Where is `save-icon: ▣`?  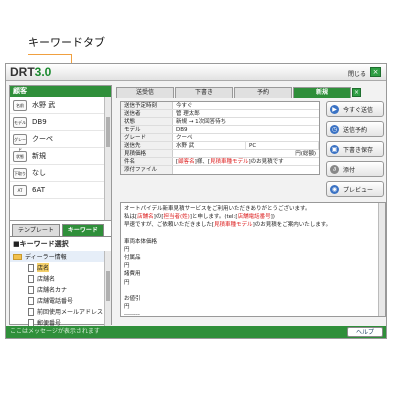 save-icon: ▣ is located at coordinates (334, 149).